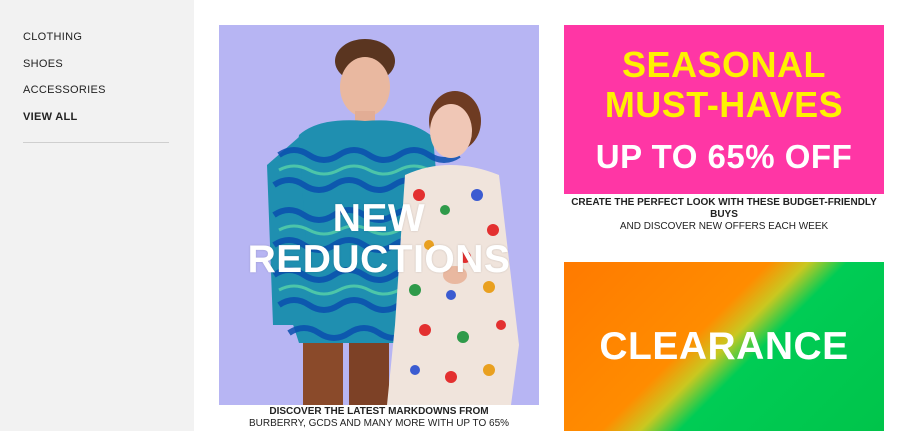 The height and width of the screenshot is (431, 919). I want to click on seasonal-discount: UP TO 65% OFF, so click(724, 156).